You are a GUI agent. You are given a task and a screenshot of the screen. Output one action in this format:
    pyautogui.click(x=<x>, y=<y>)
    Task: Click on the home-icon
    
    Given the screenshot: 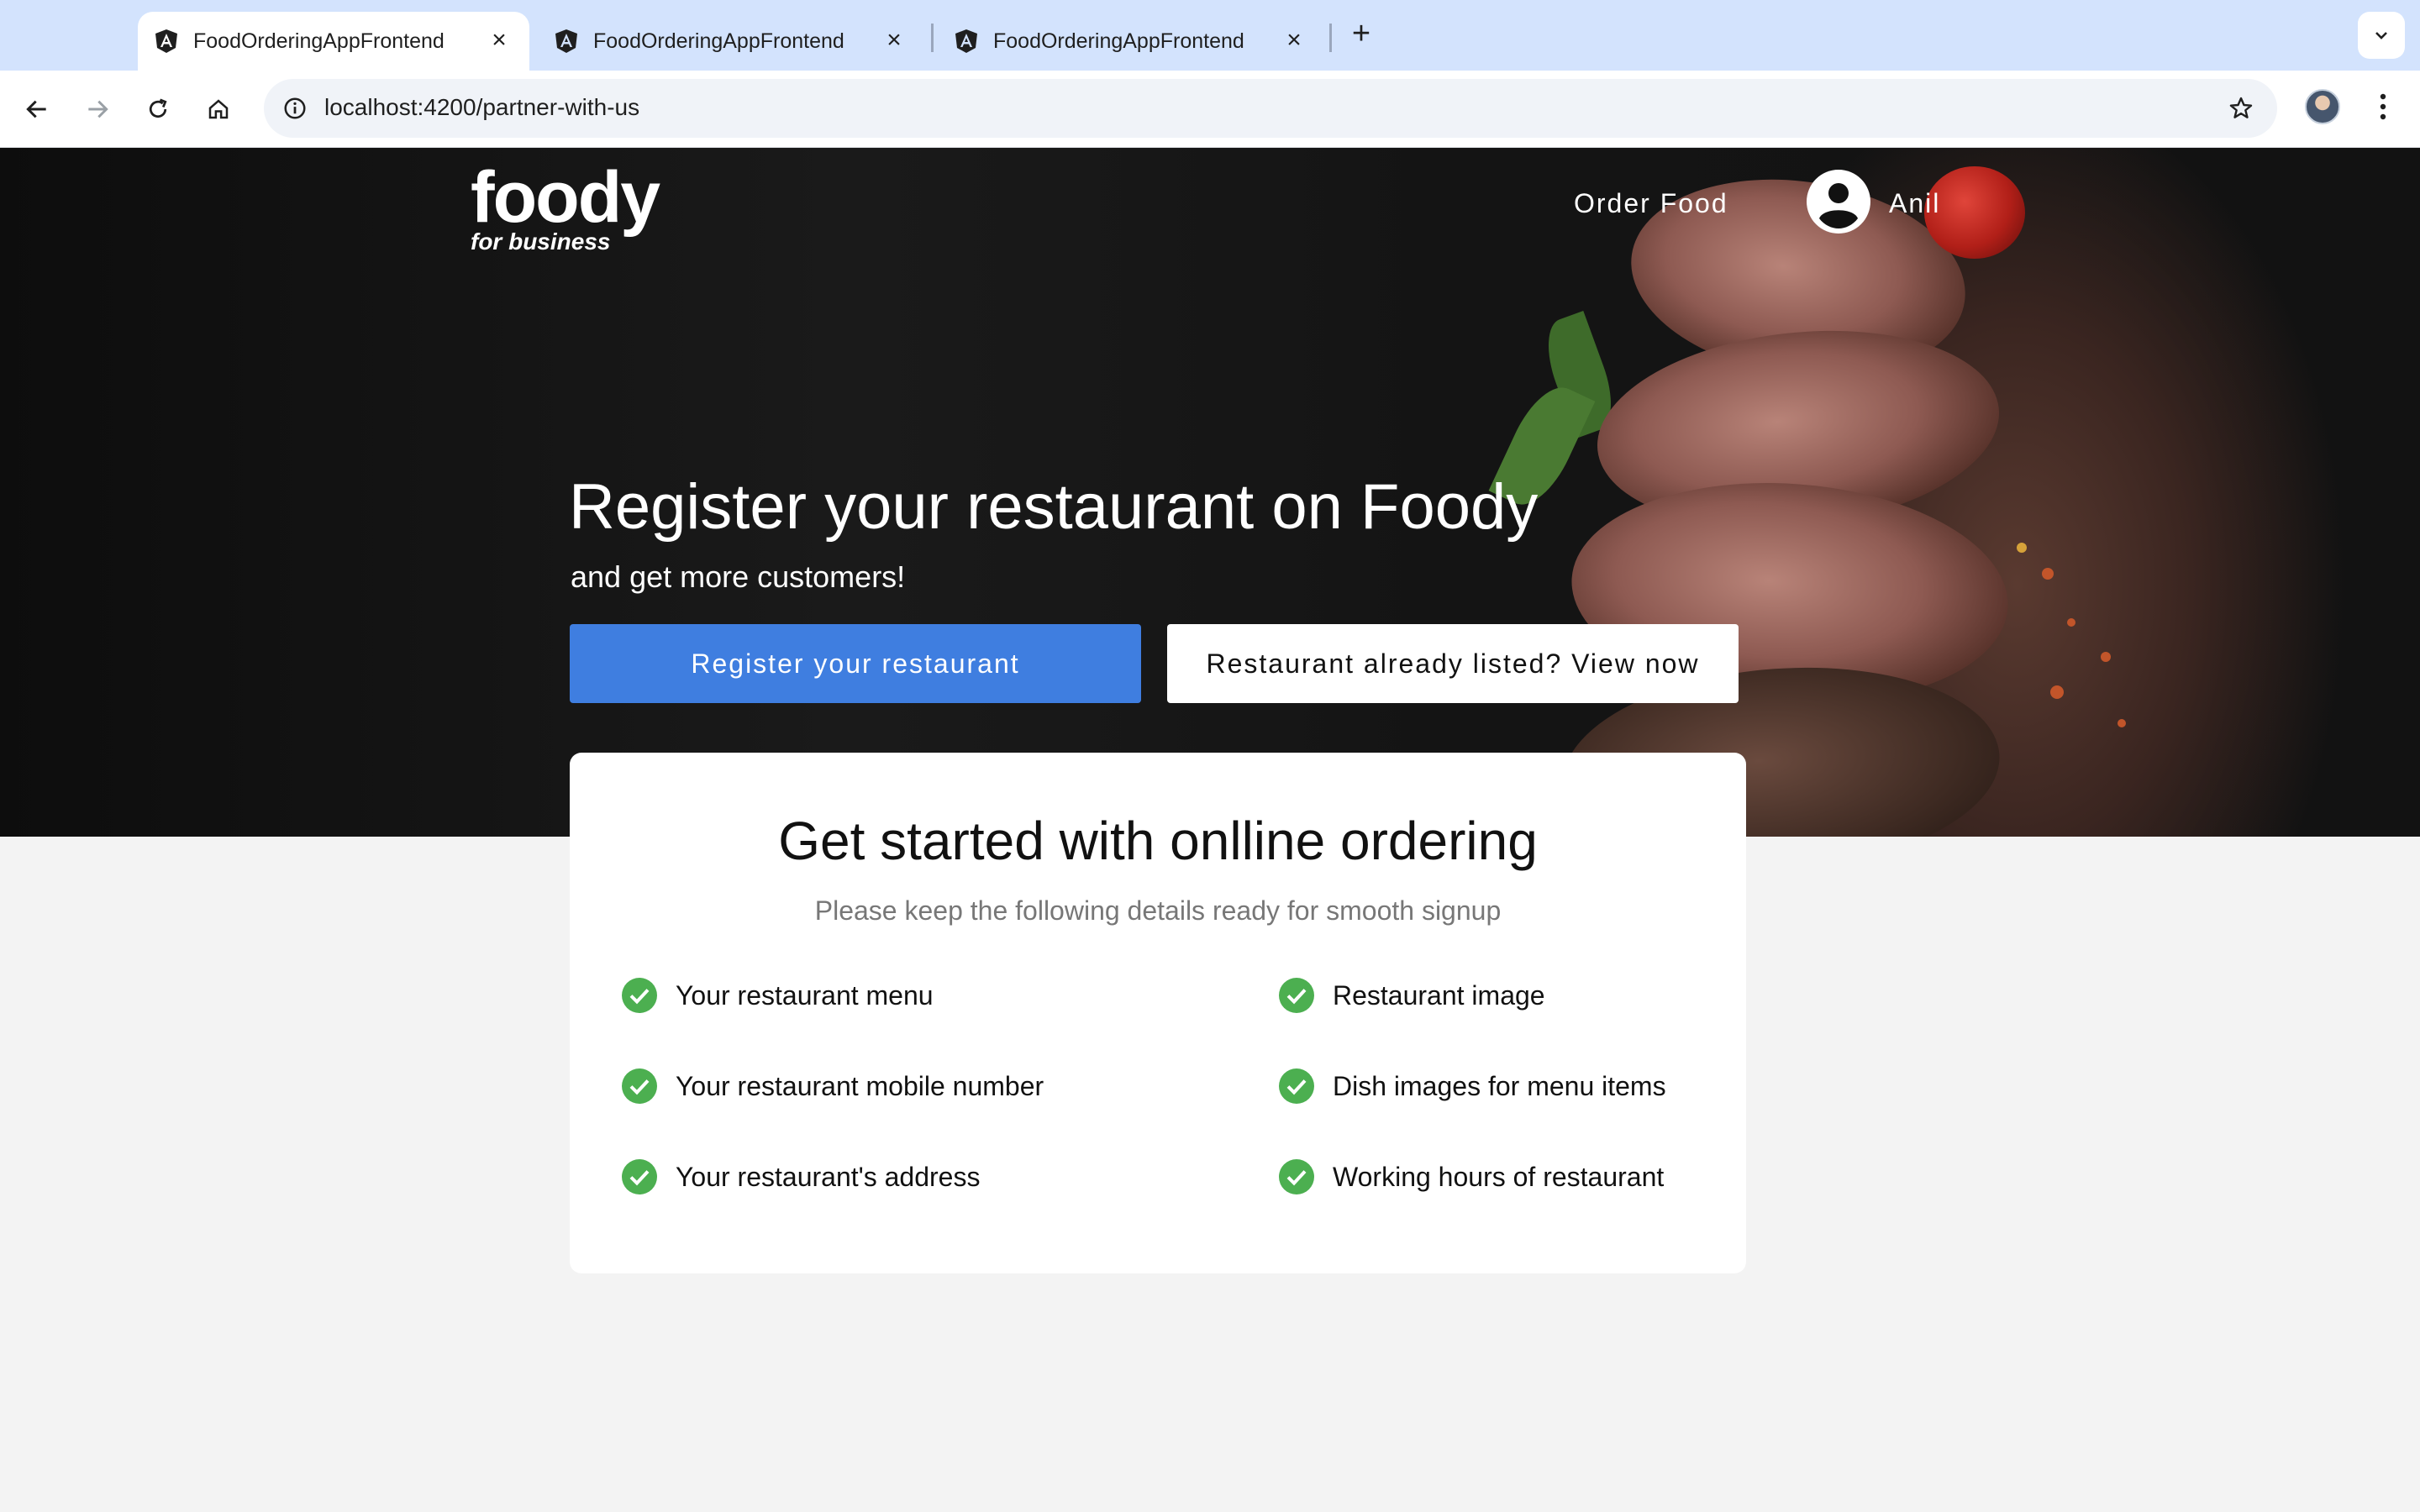 What is the action you would take?
    pyautogui.click(x=218, y=109)
    